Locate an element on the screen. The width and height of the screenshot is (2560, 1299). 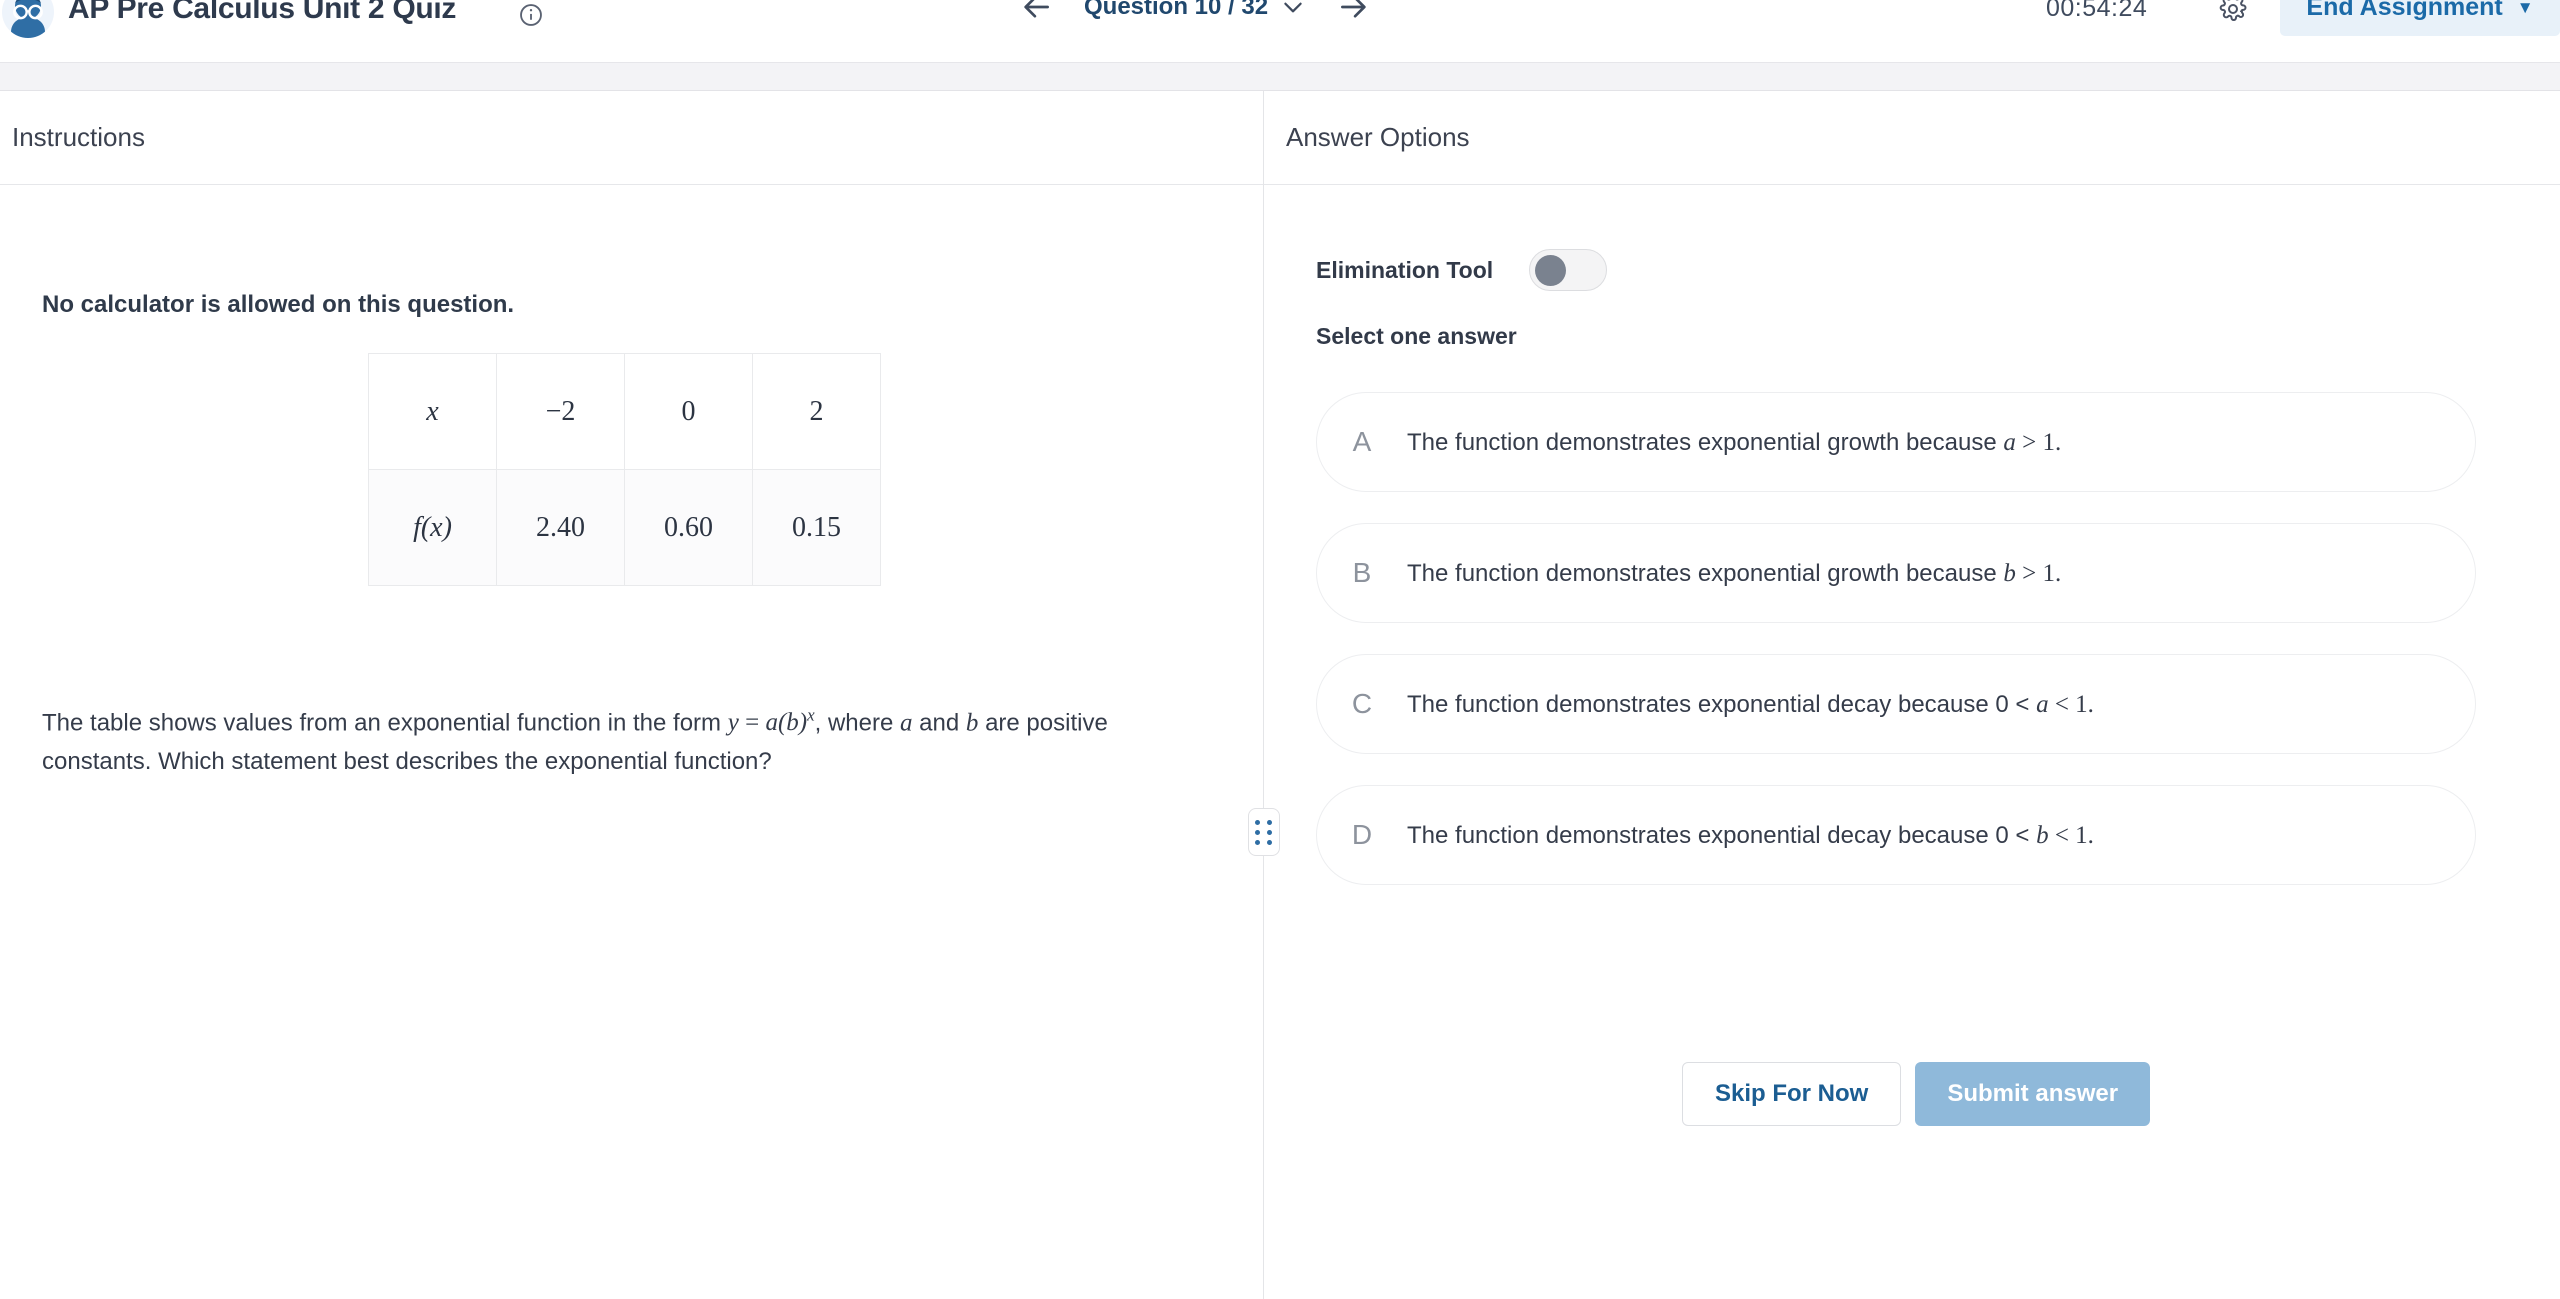
elimination-tool-row: Elimination Tool is located at coordinates (1462, 270).